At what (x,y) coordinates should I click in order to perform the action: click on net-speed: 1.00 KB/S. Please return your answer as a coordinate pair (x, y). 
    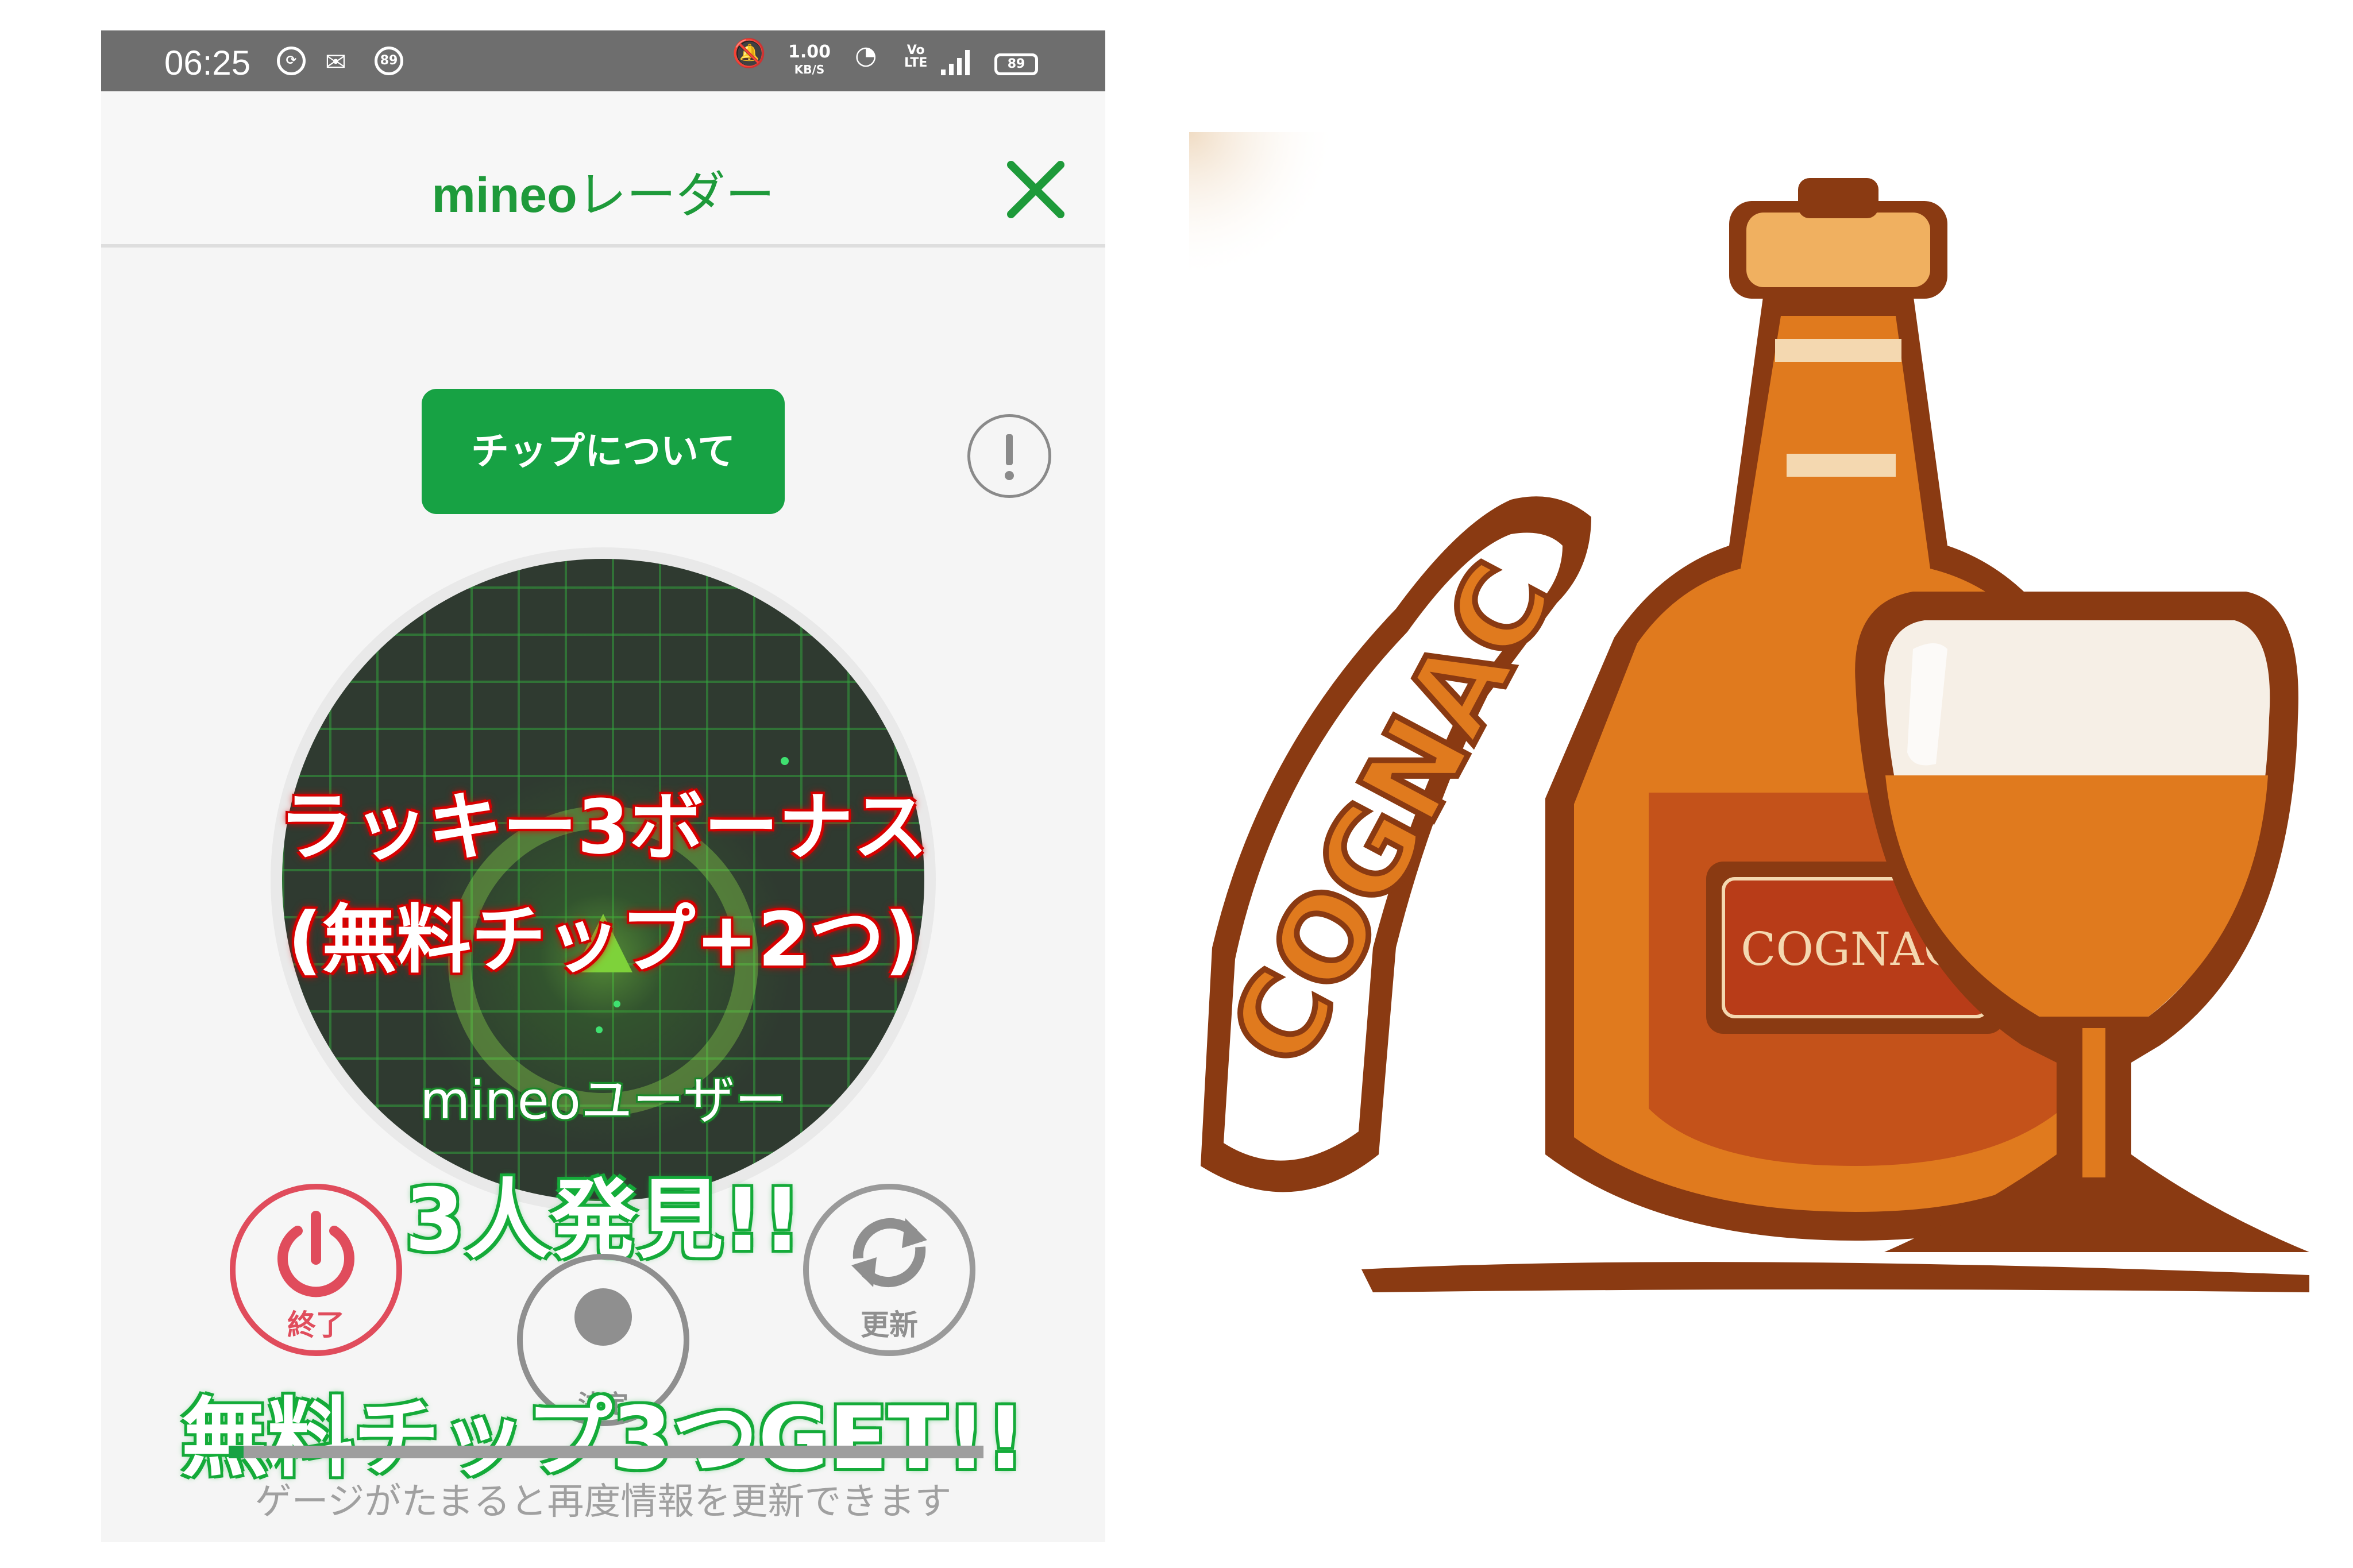
    Looking at the image, I should click on (809, 61).